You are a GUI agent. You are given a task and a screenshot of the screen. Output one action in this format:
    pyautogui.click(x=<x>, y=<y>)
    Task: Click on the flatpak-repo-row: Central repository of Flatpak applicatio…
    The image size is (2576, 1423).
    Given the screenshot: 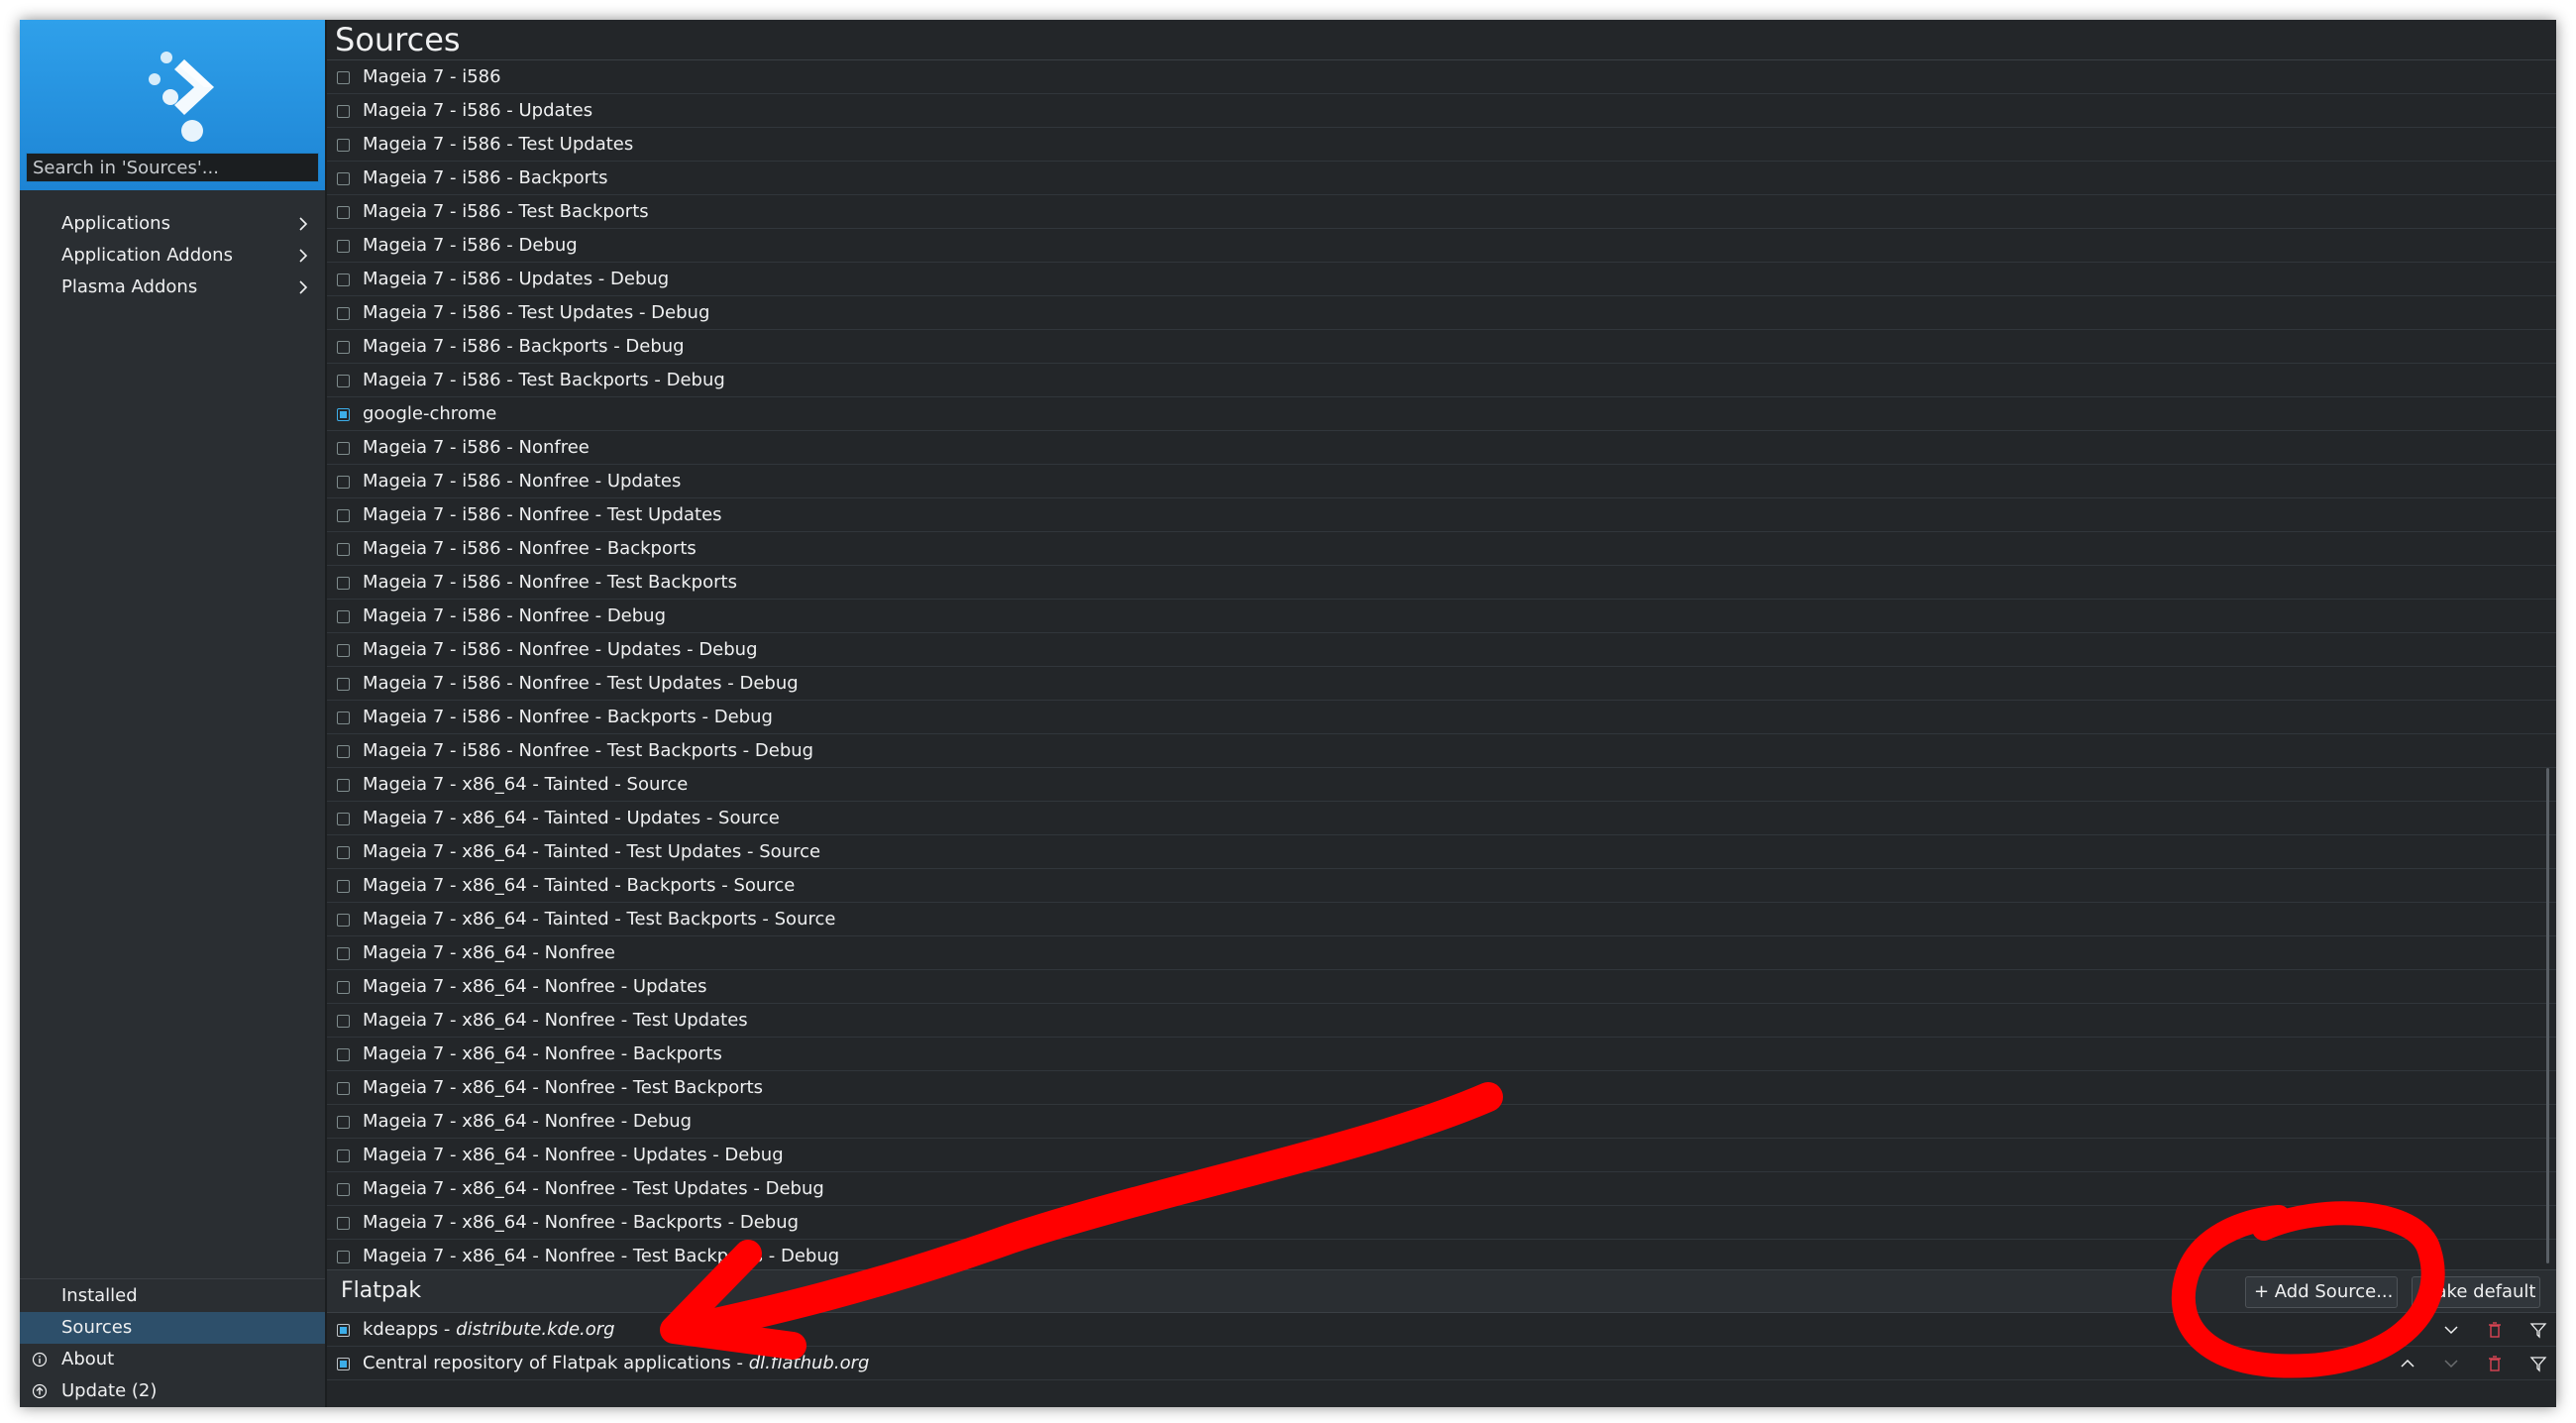 What is the action you would take?
    pyautogui.click(x=1442, y=1363)
    